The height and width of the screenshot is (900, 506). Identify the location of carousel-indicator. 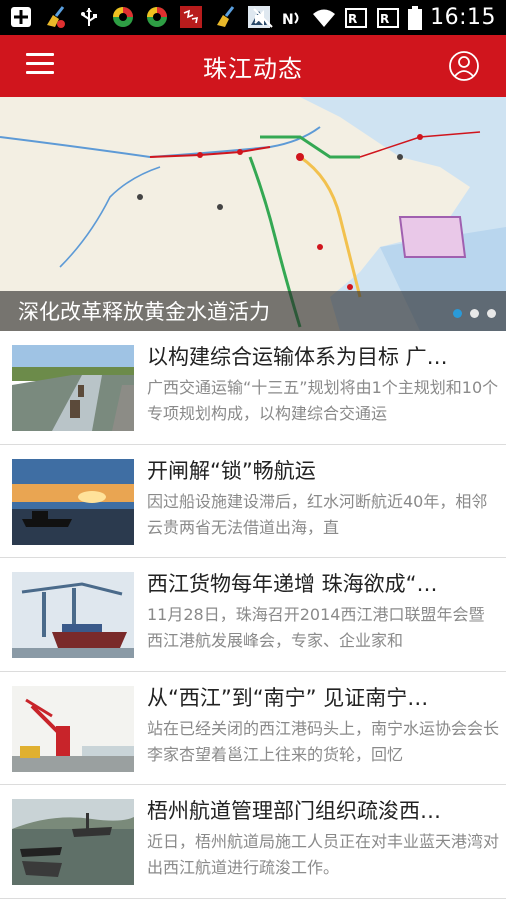
(474, 313).